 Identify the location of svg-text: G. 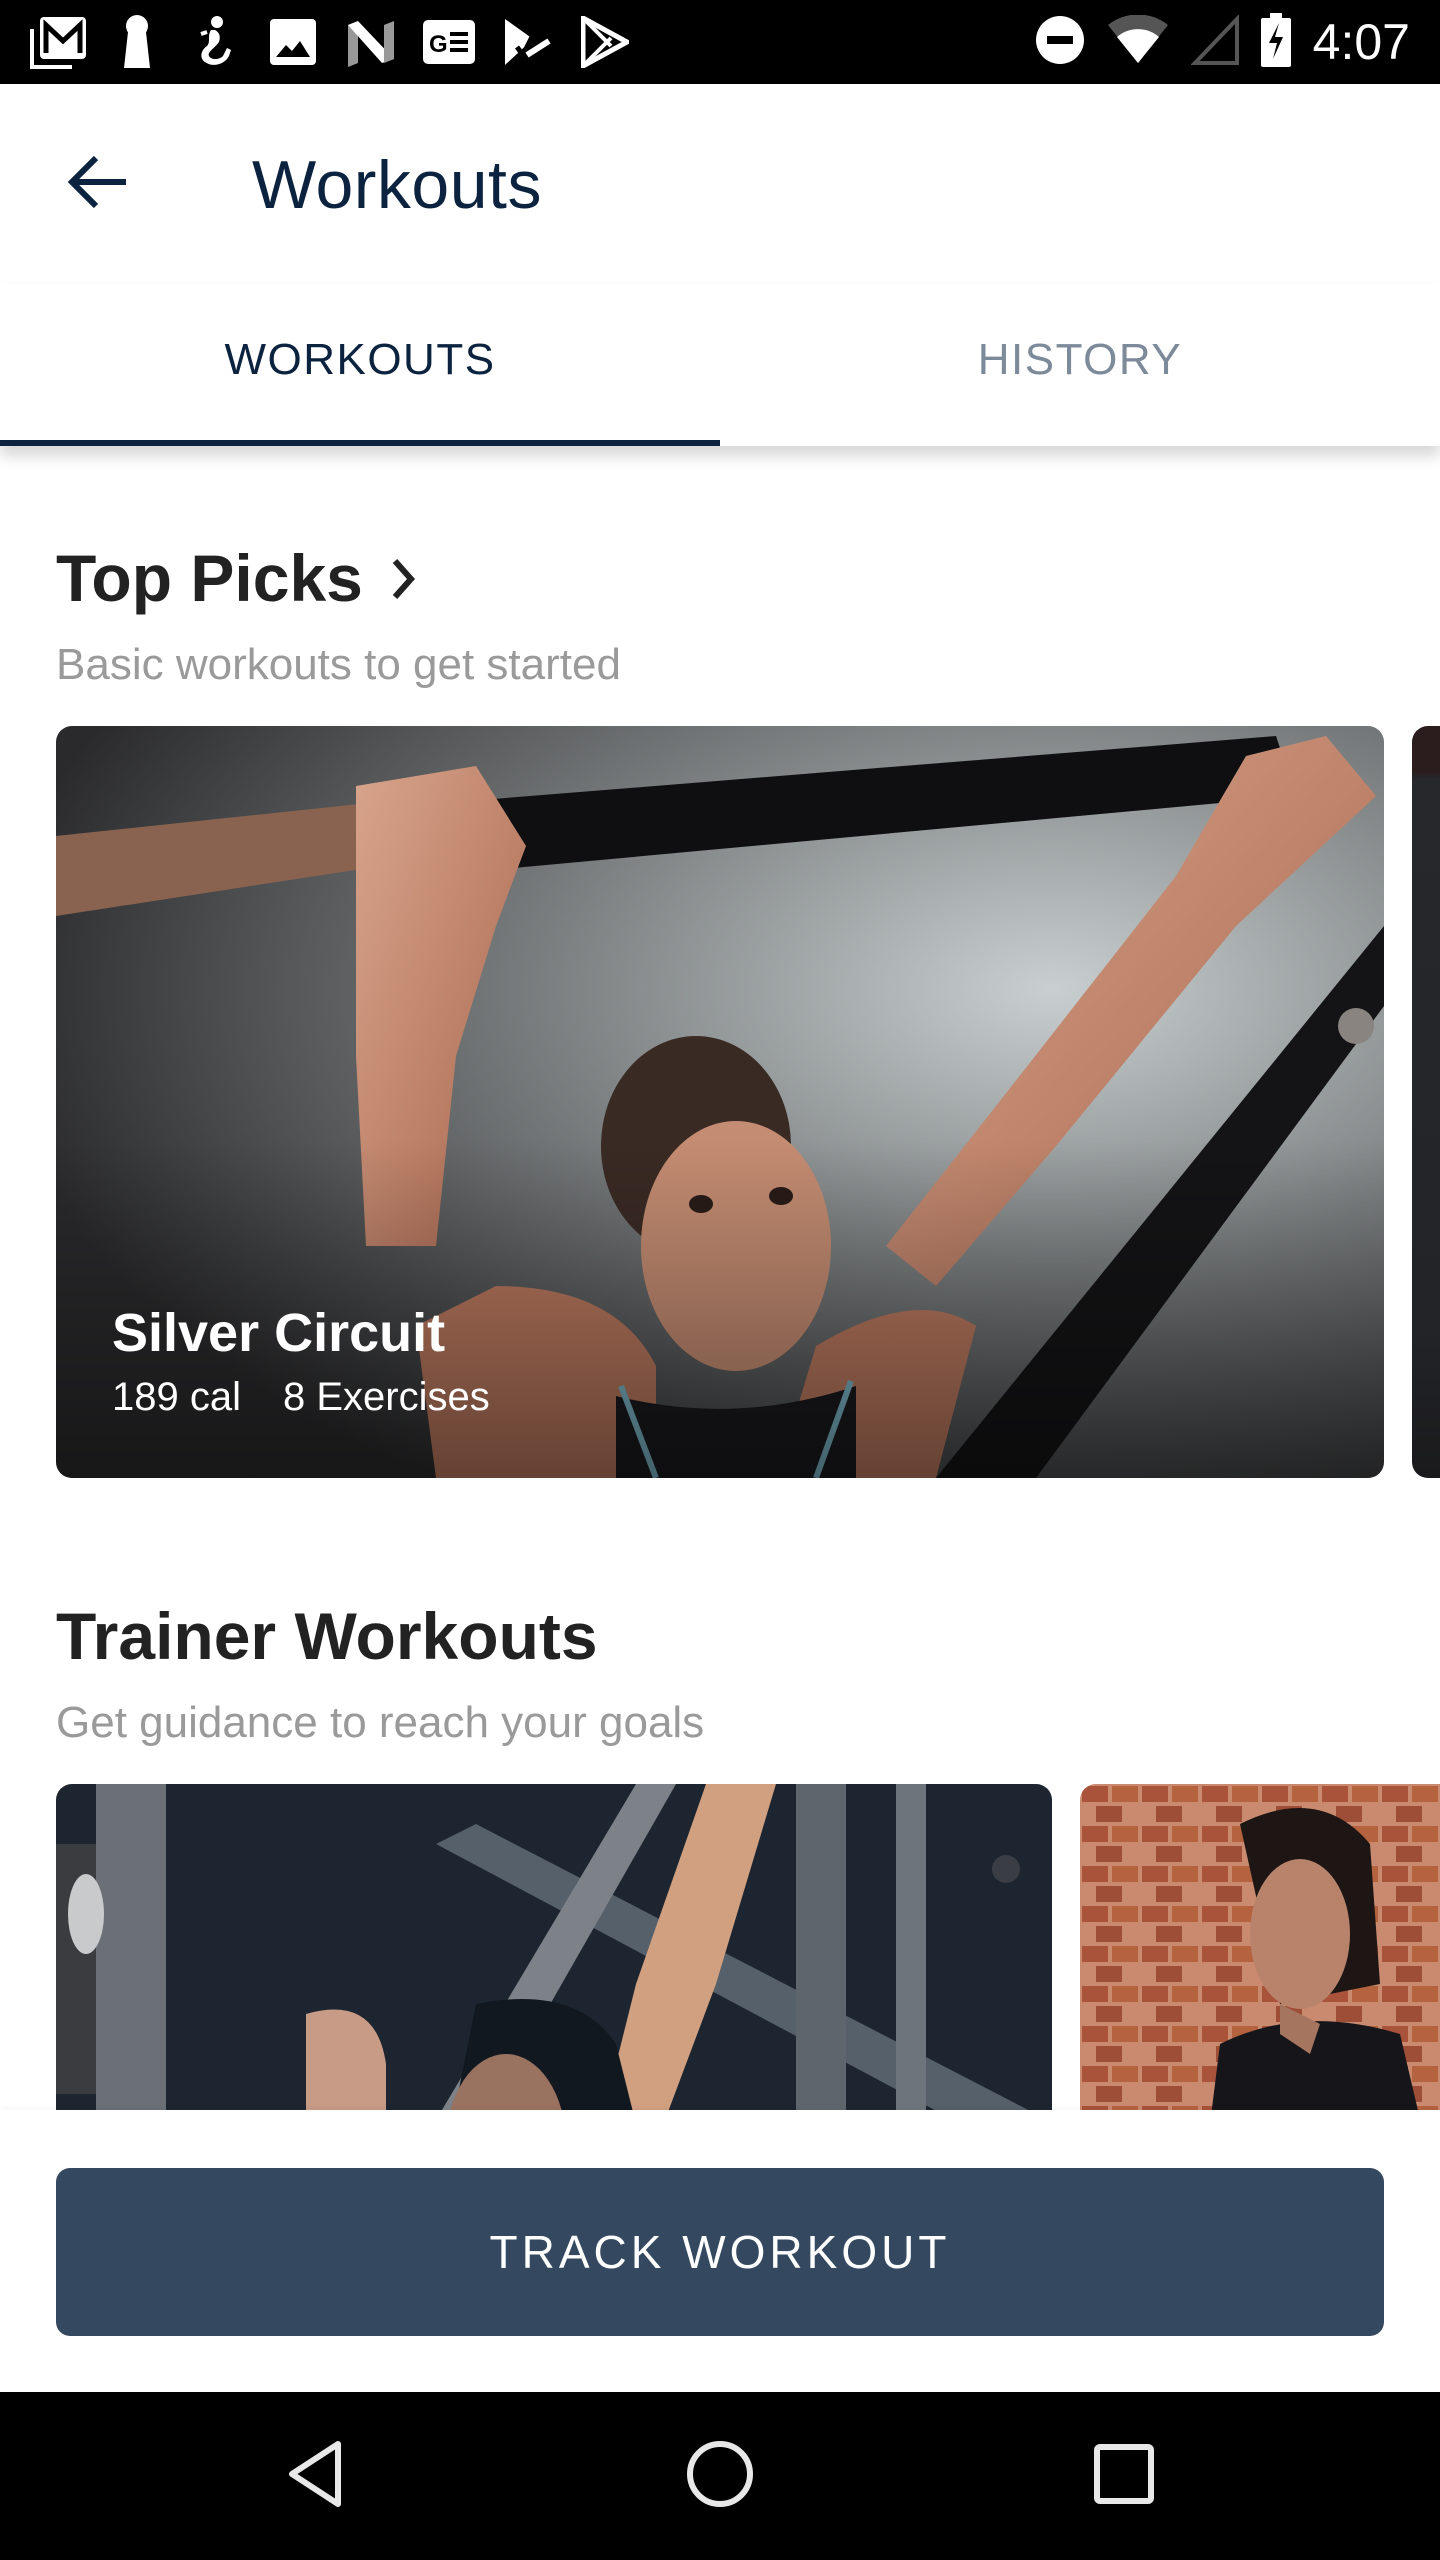
(438, 44).